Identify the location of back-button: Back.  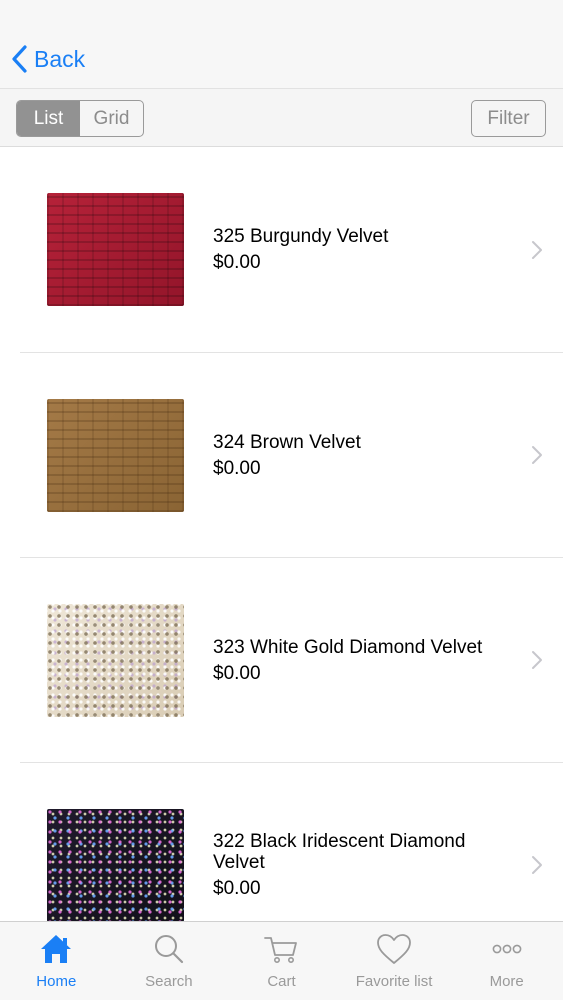
(47, 59).